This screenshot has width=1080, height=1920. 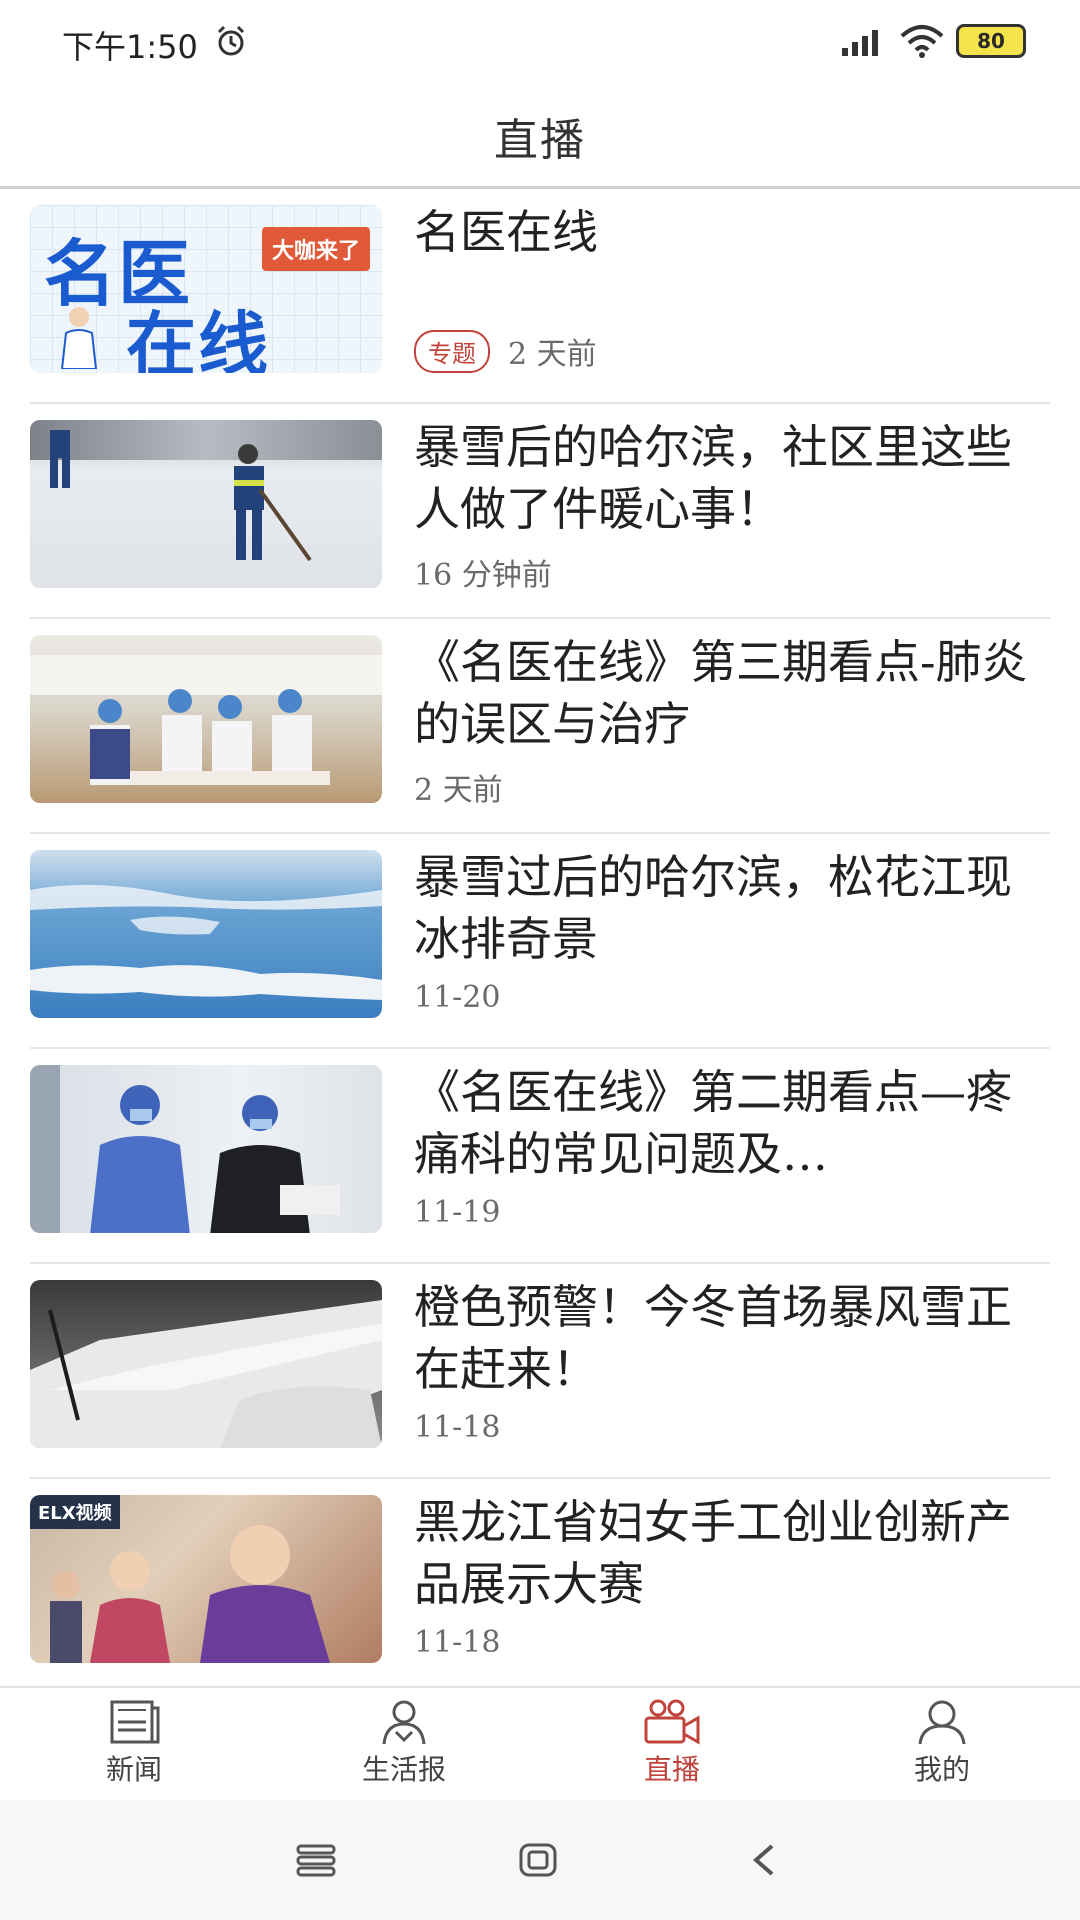 I want to click on item-time: 16 分钟前, so click(x=483, y=575).